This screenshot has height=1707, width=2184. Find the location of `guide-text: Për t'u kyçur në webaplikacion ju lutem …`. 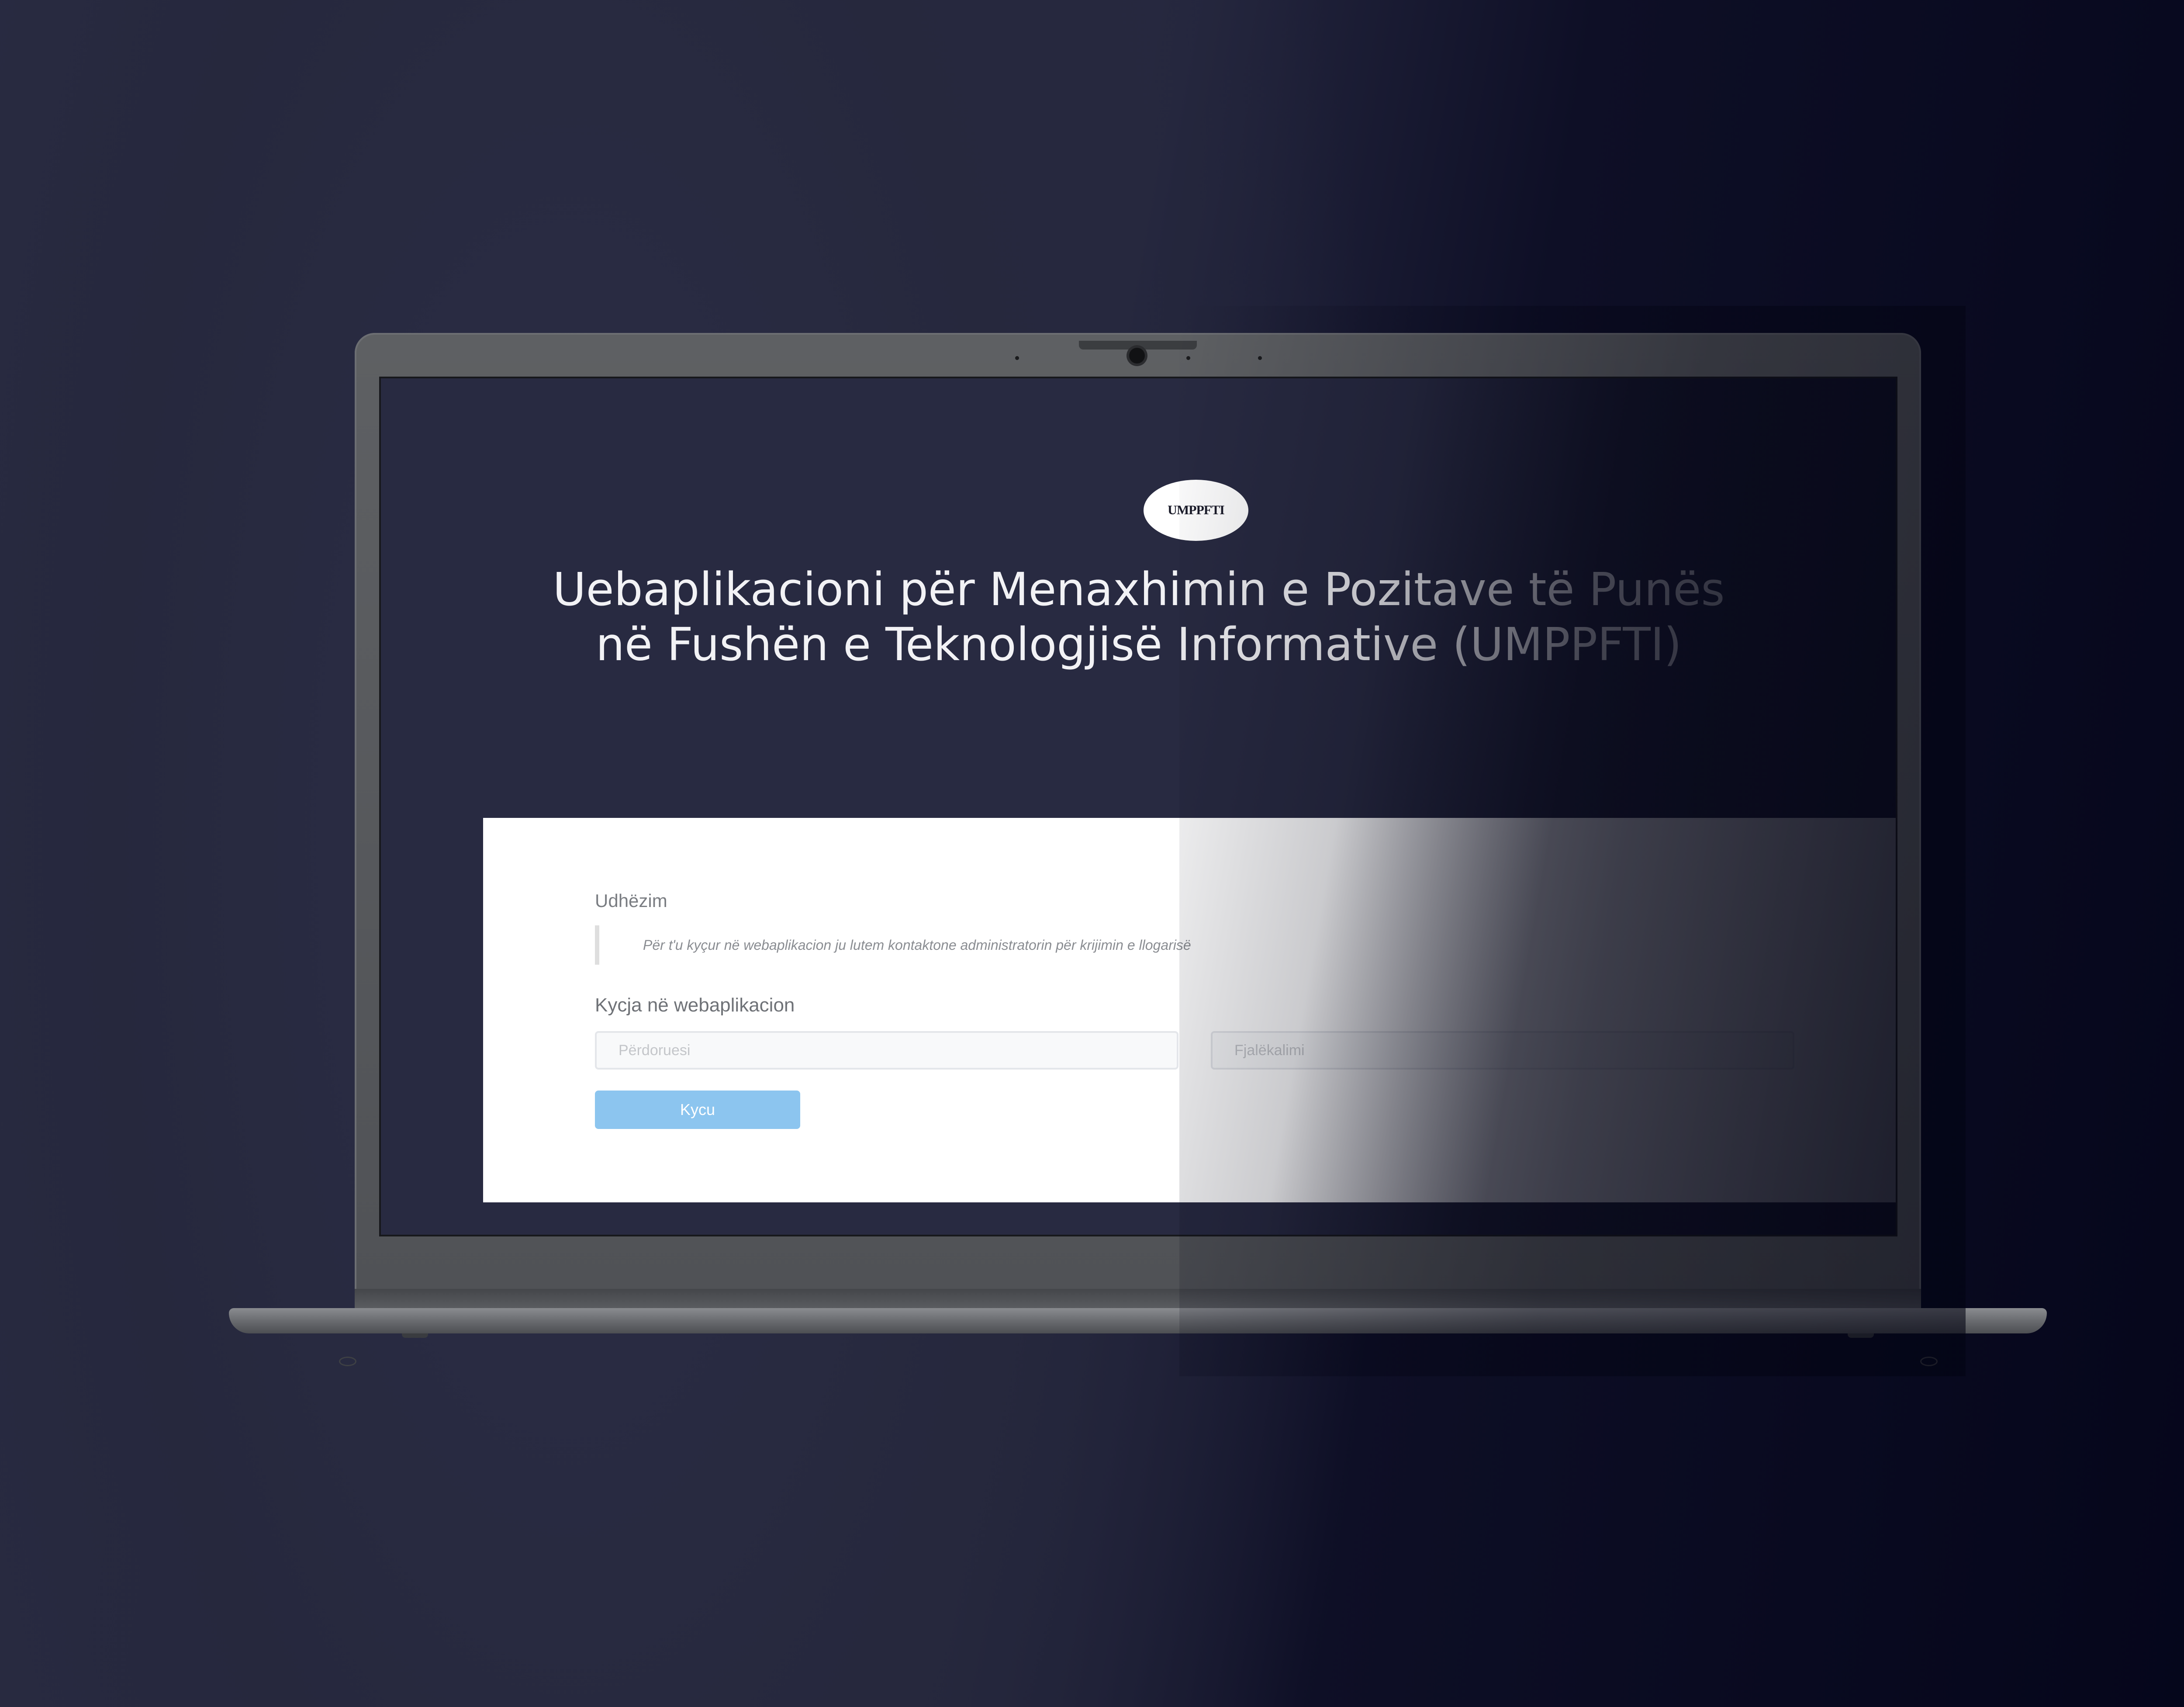

guide-text: Për t'u kyçur në webaplikacion ju lutem … is located at coordinates (917, 945).